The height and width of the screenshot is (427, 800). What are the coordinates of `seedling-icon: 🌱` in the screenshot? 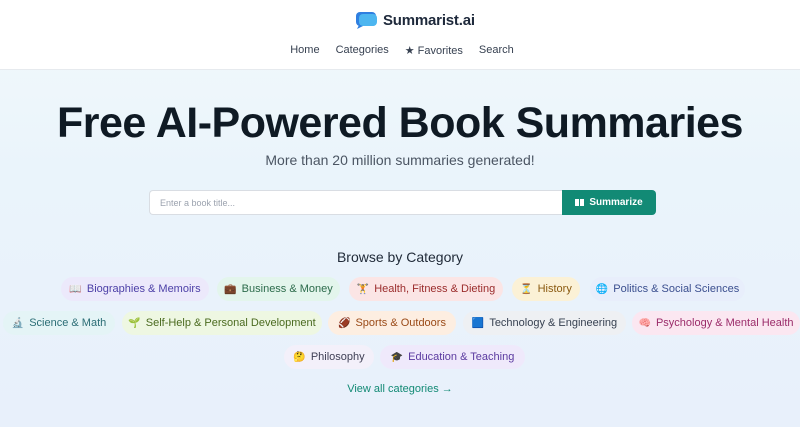 It's located at (134, 323).